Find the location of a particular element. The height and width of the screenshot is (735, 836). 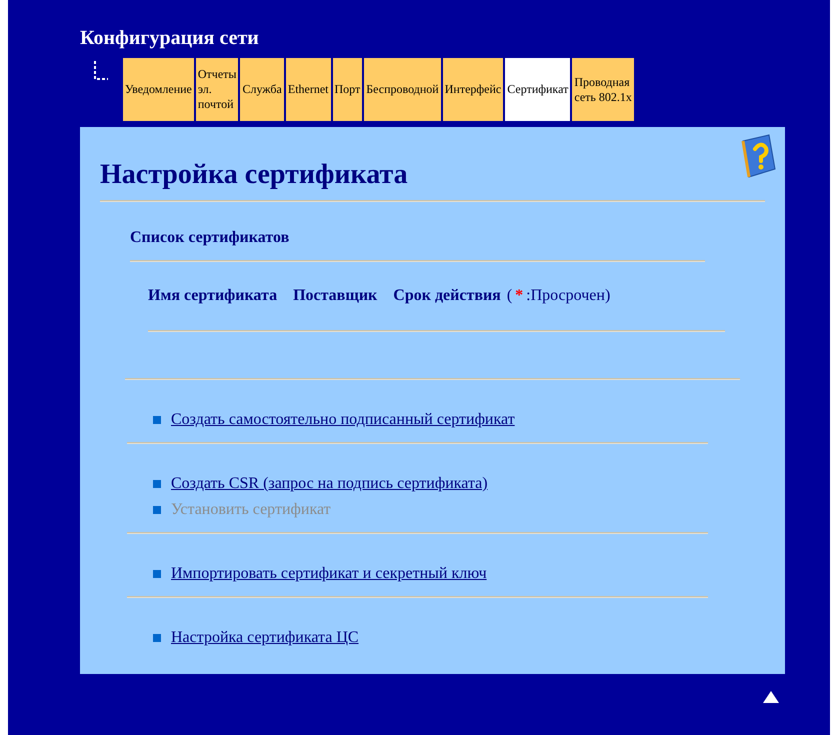

legend-text: :Просрочен) is located at coordinates (568, 296).